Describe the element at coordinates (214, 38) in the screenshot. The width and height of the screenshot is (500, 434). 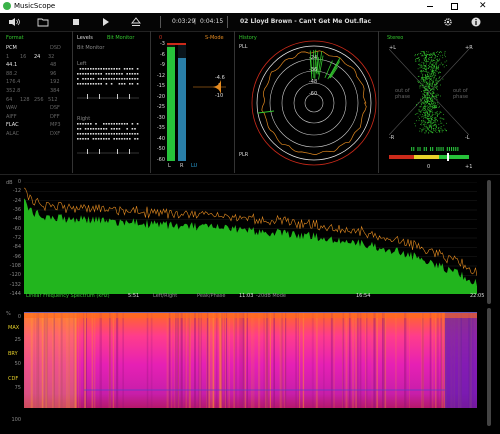
I see `meters-mode-label: S-Mode` at that location.